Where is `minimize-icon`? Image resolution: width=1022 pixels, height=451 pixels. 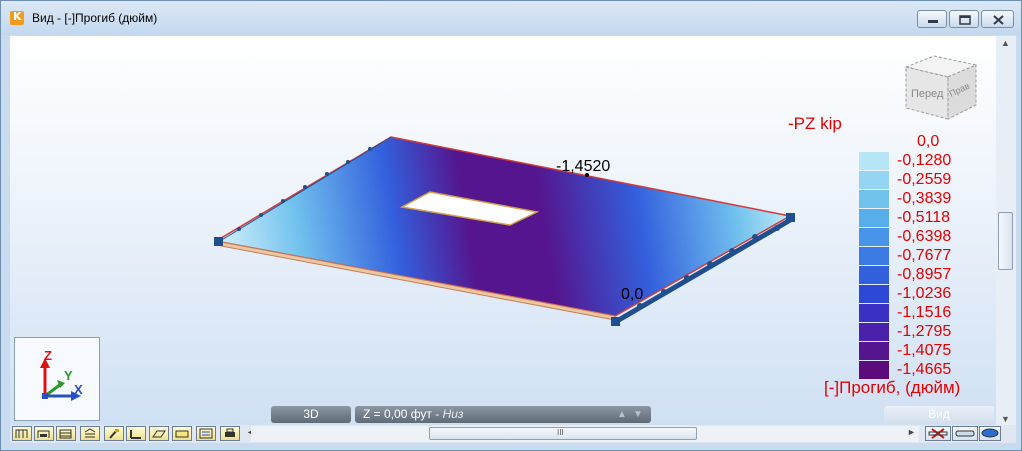
minimize-icon is located at coordinates (933, 21).